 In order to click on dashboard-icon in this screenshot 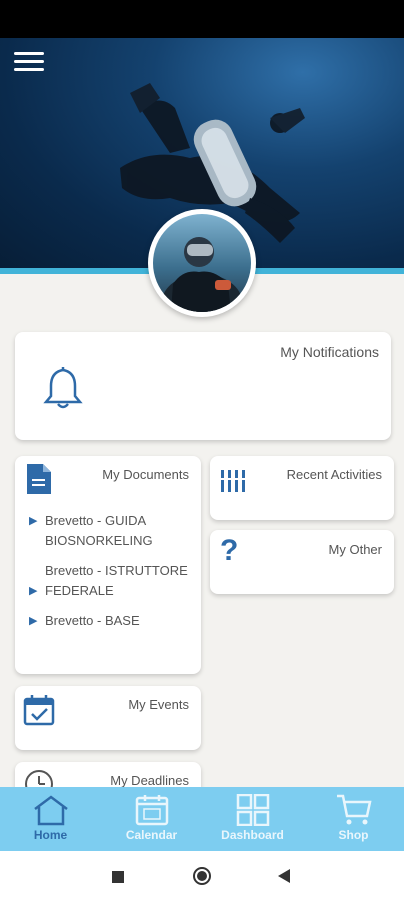, I will do `click(252, 810)`.